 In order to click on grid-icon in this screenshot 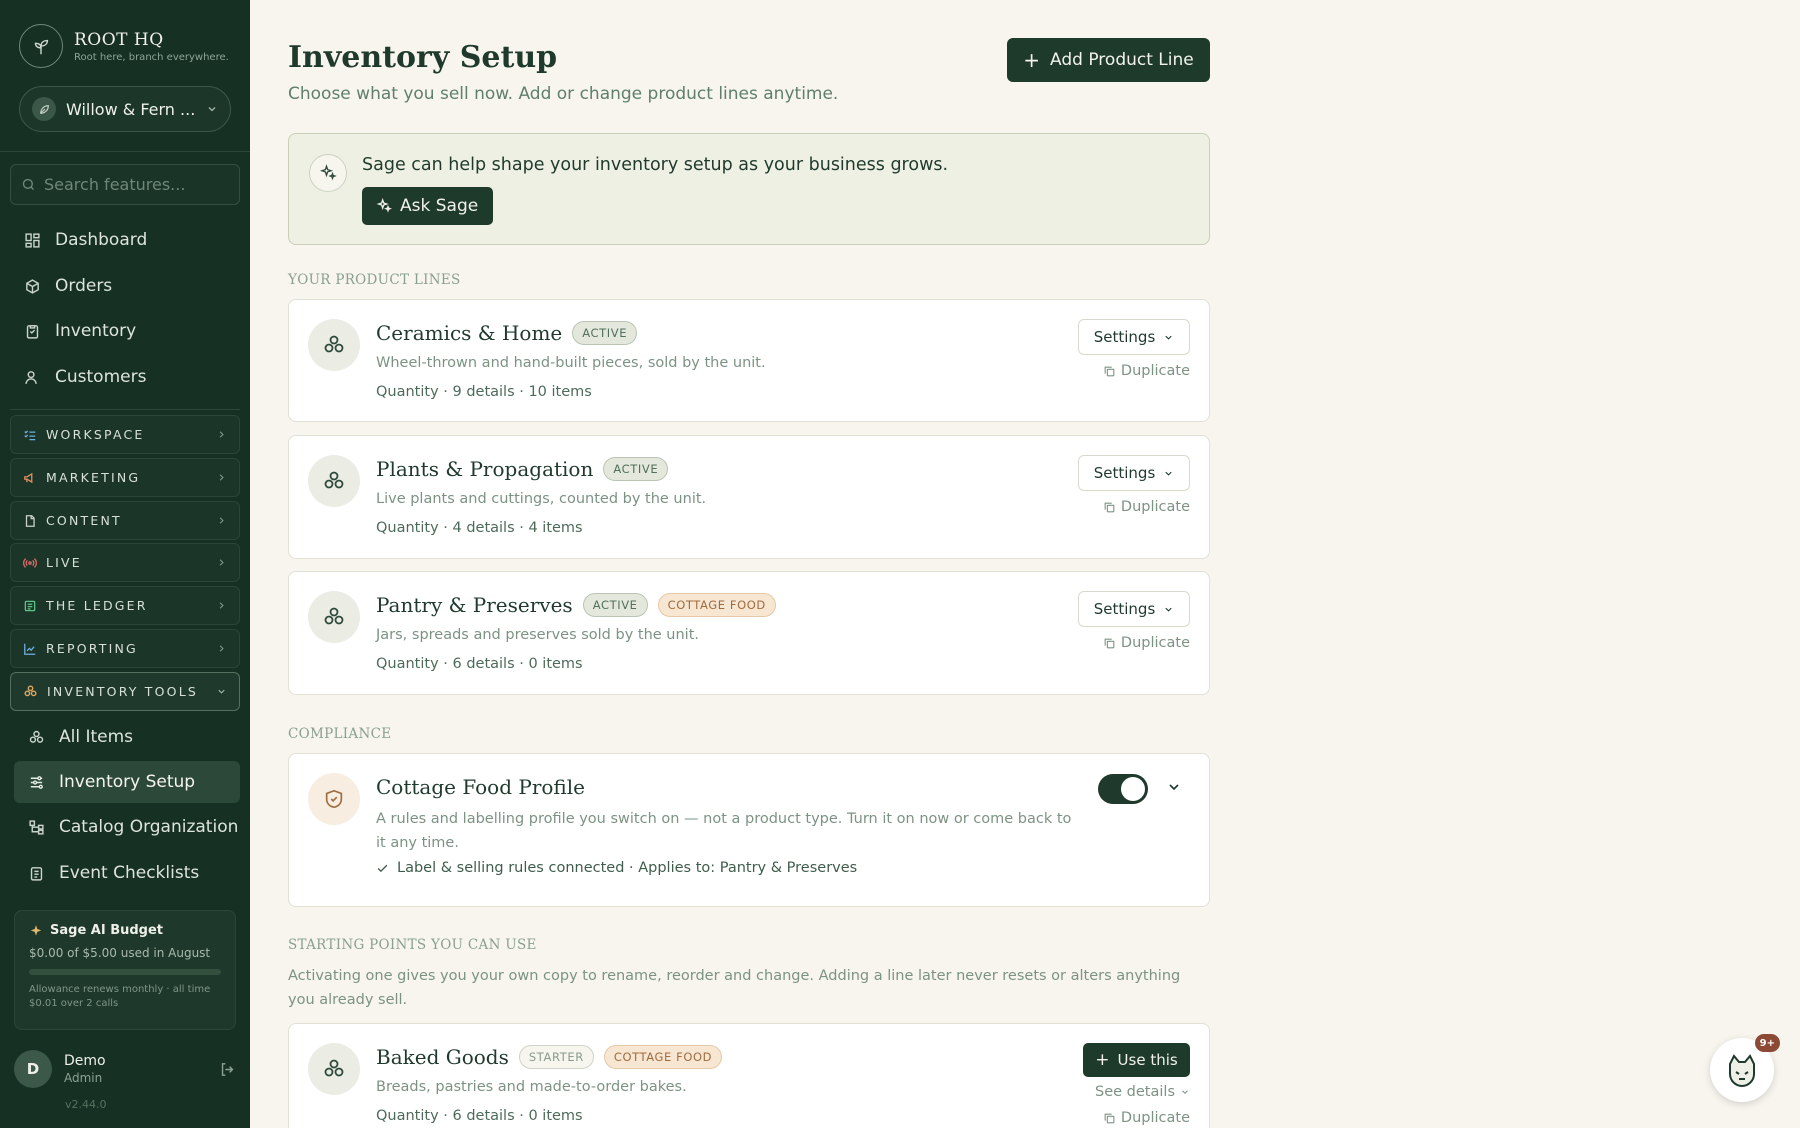, I will do `click(32, 240)`.